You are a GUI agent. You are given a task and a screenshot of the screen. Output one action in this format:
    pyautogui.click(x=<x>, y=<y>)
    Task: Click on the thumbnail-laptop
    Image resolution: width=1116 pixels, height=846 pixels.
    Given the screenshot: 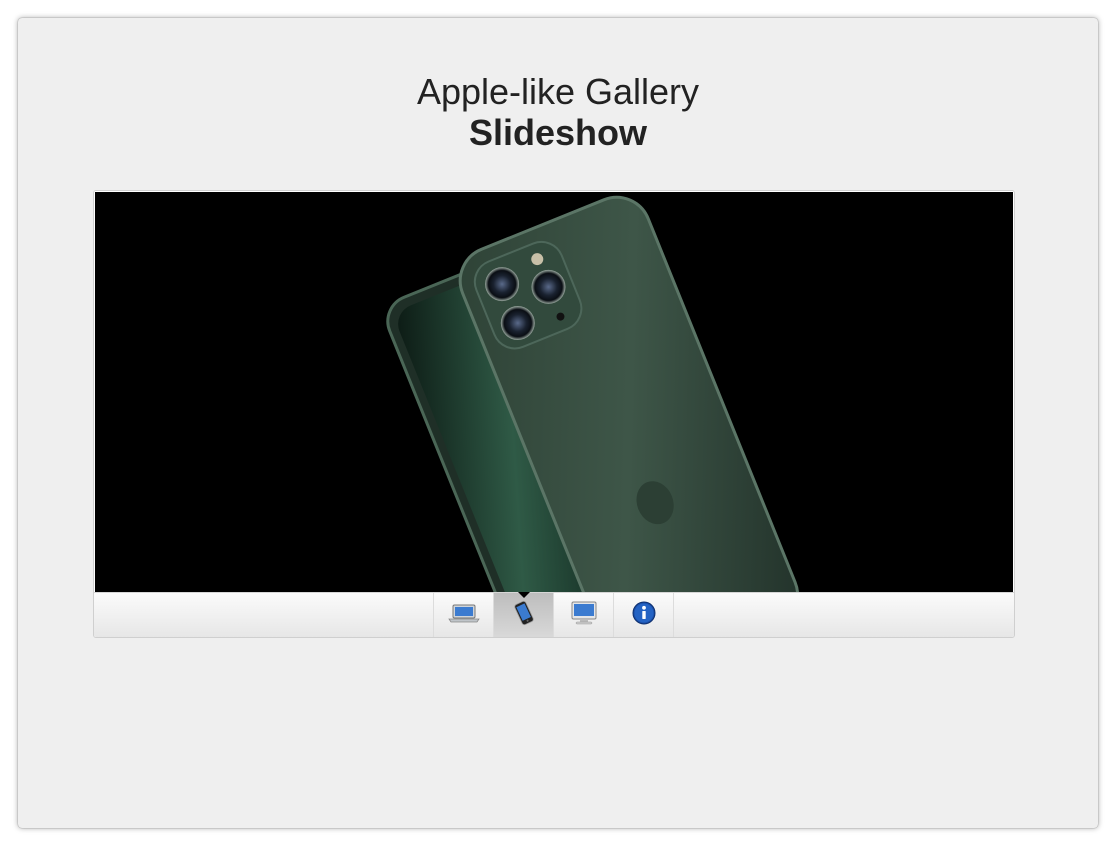 What is the action you would take?
    pyautogui.click(x=464, y=615)
    